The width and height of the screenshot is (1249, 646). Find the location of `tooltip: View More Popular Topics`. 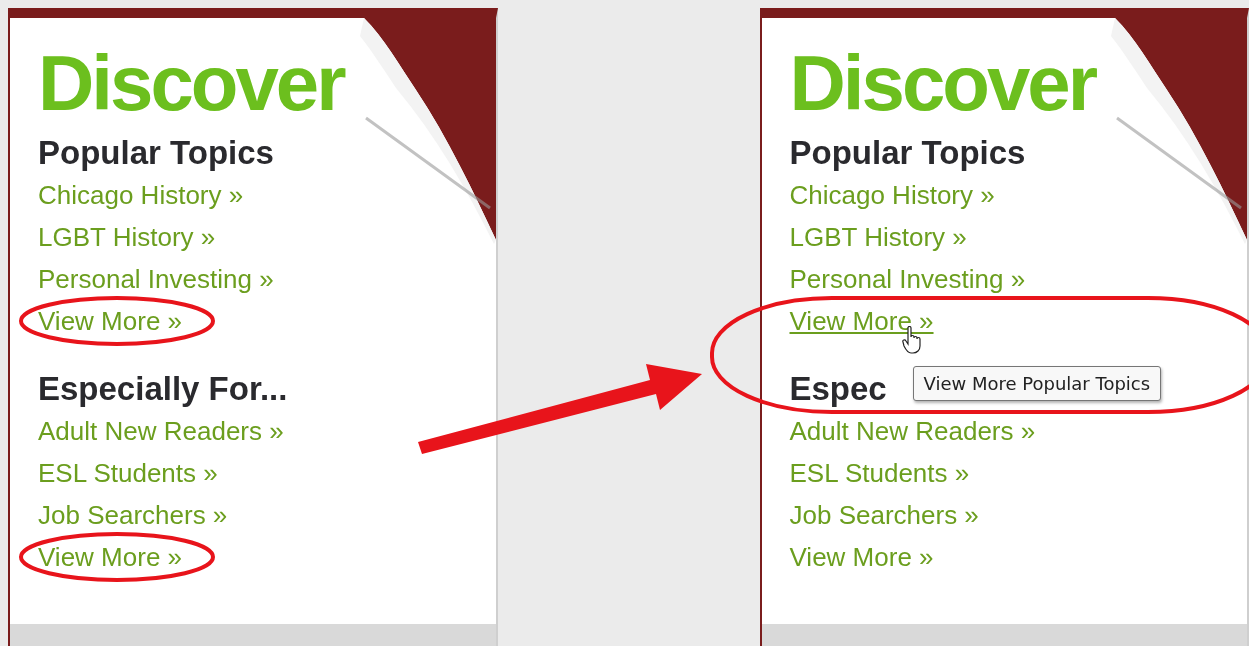

tooltip: View More Popular Topics is located at coordinates (1037, 383).